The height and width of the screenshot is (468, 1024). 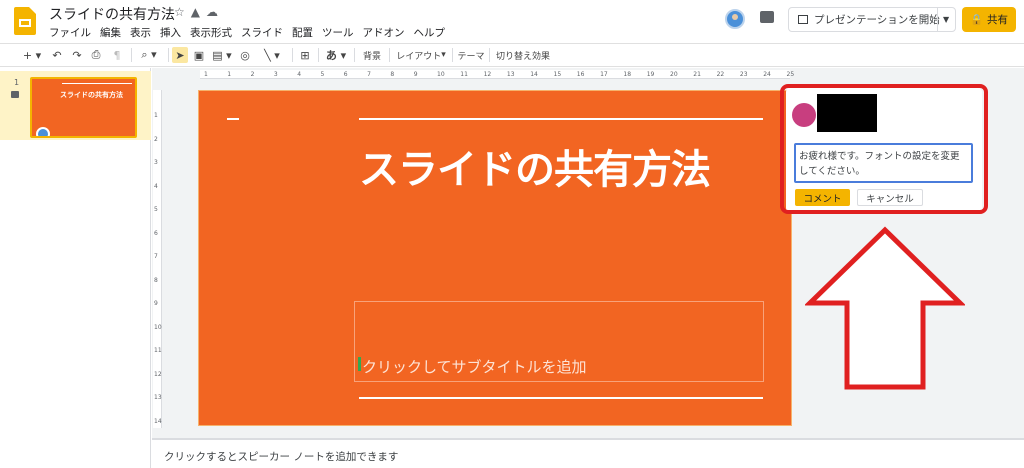 What do you see at coordinates (70, 32) in the screenshot?
I see `menu-file: ファイル` at bounding box center [70, 32].